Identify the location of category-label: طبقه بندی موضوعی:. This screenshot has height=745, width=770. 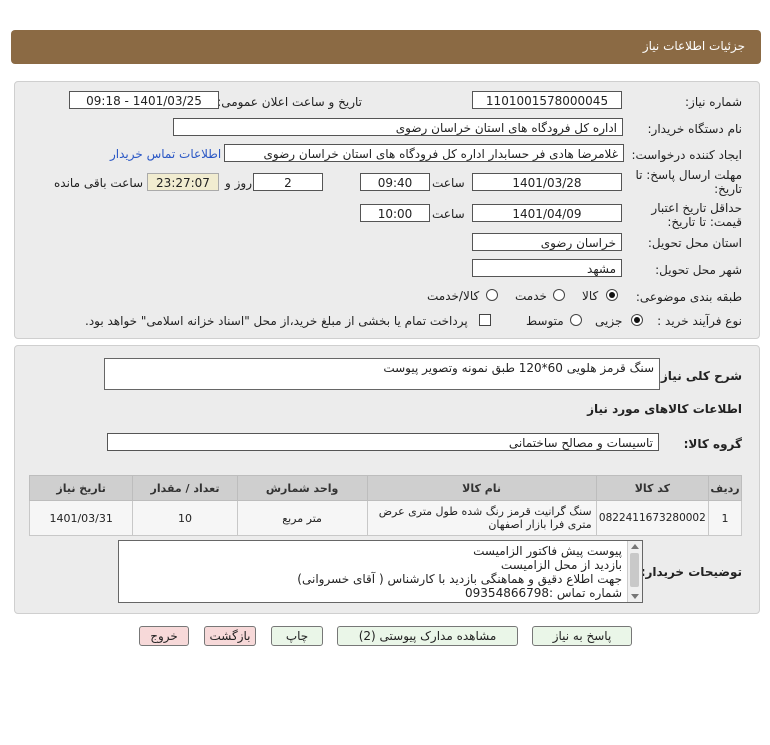
(688, 297).